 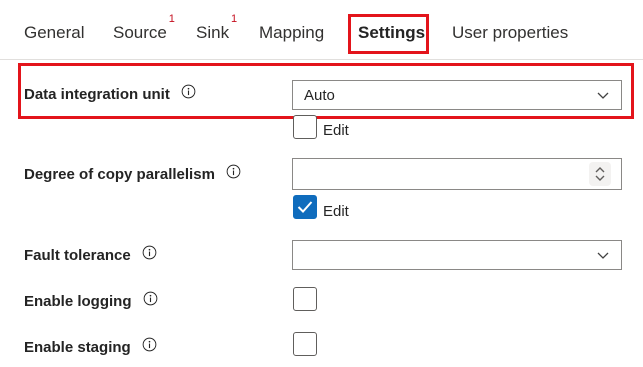 I want to click on parallelism-edit-checkbox, so click(x=305, y=207).